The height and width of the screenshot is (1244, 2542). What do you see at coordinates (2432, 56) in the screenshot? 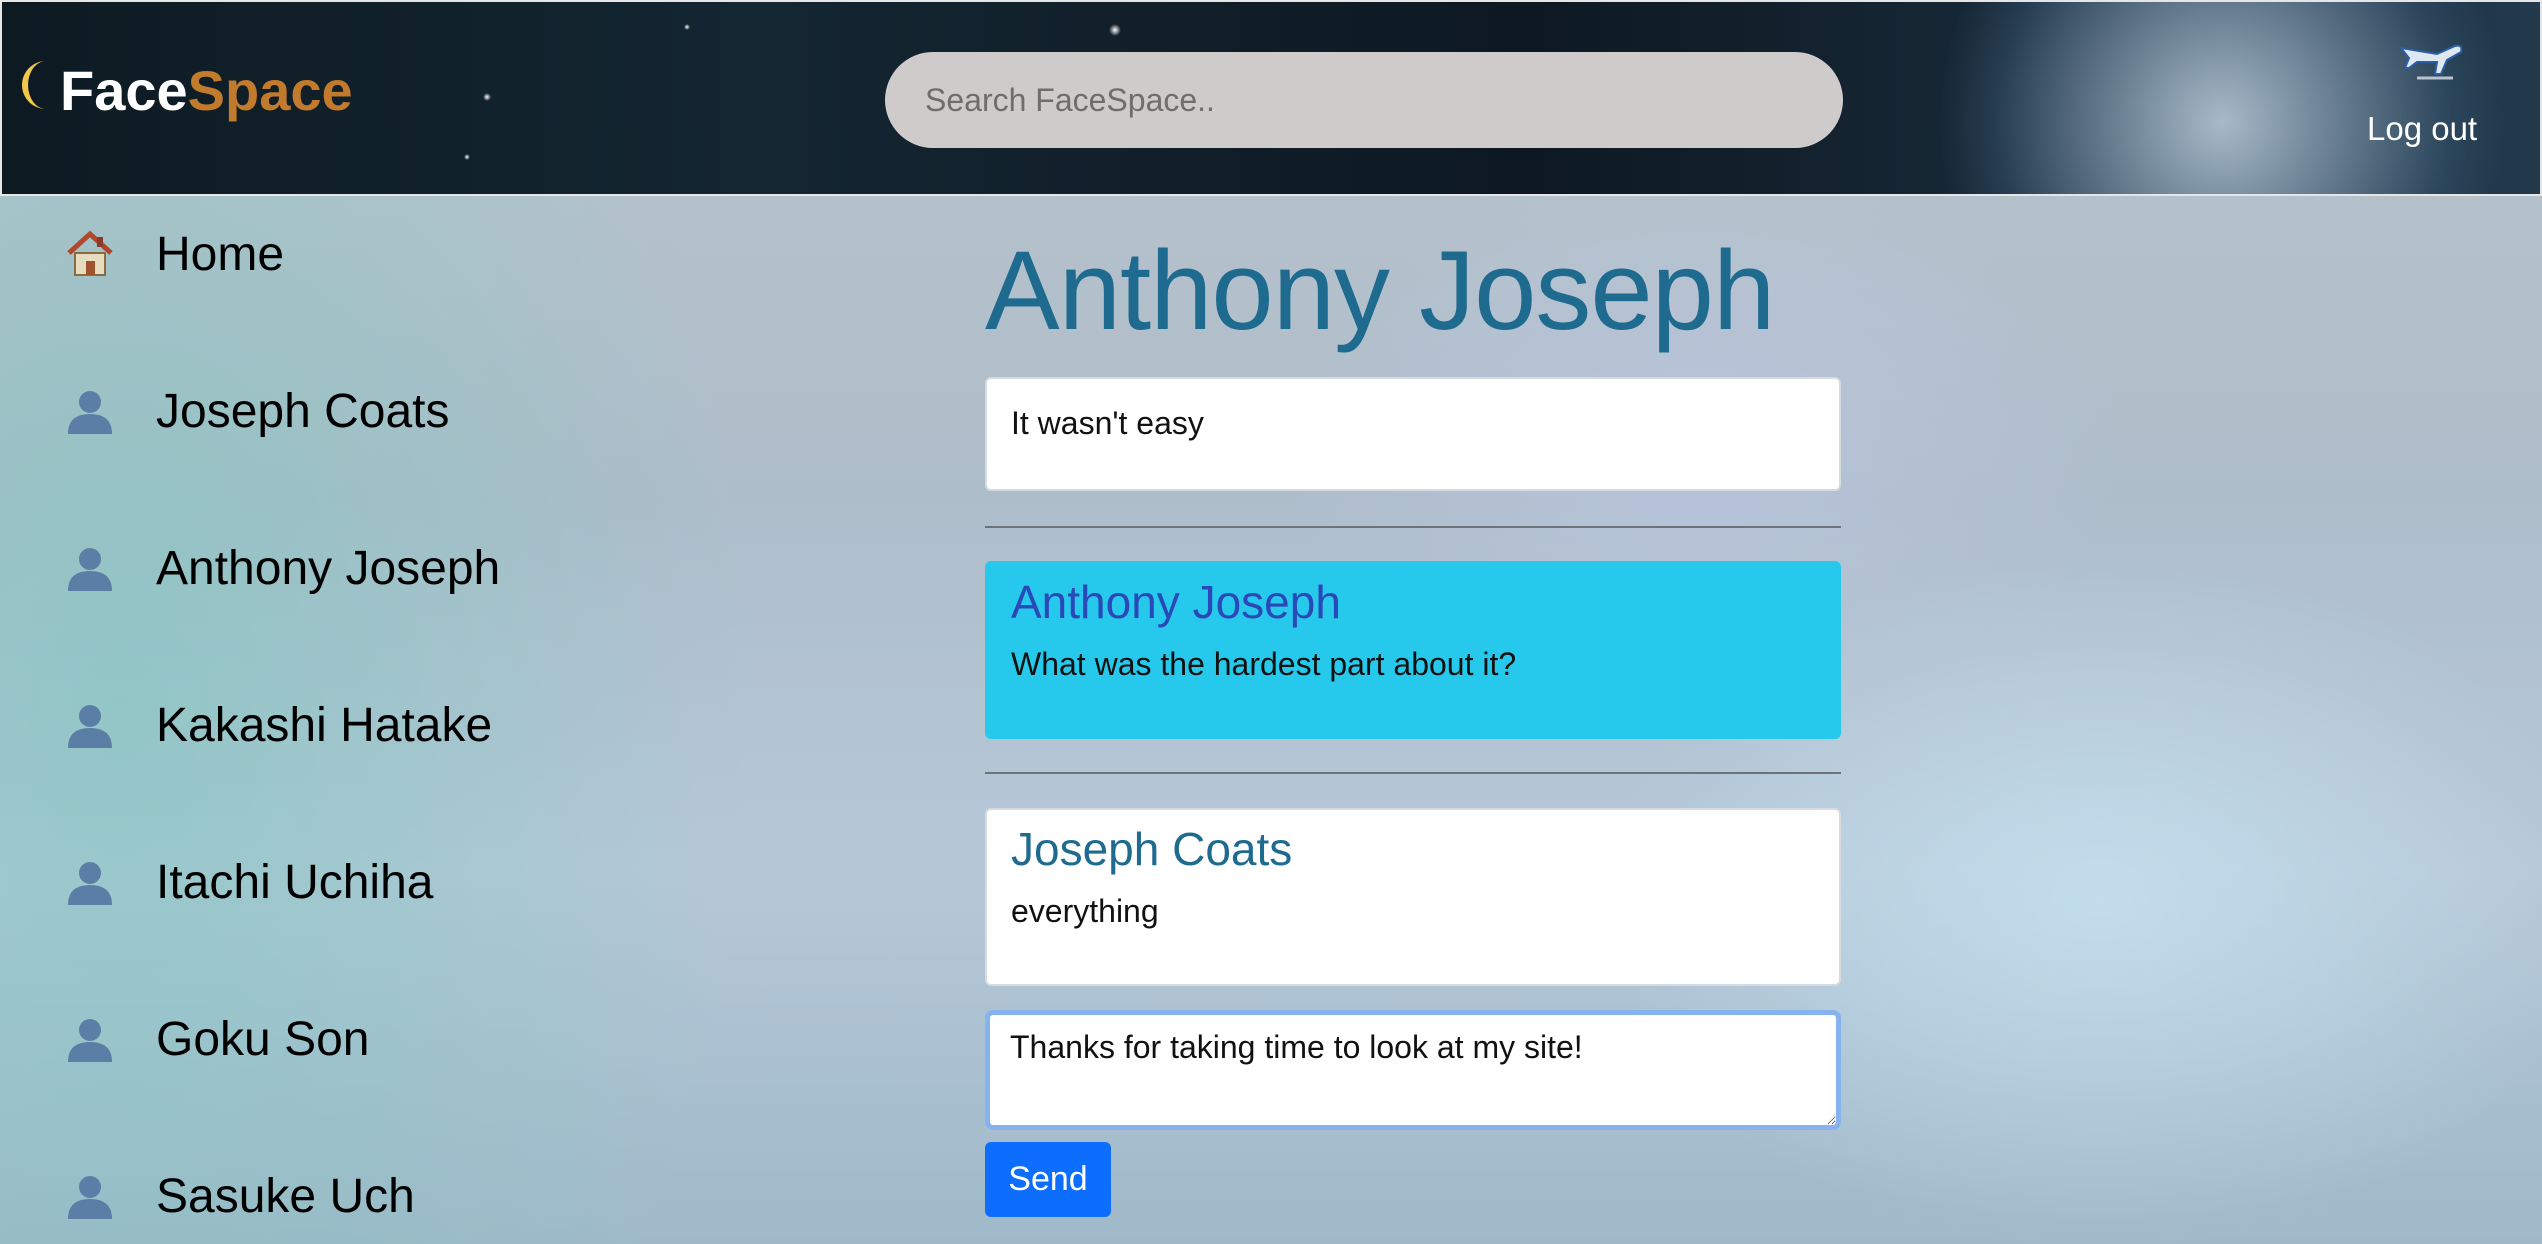
I see `airplane-icon` at bounding box center [2432, 56].